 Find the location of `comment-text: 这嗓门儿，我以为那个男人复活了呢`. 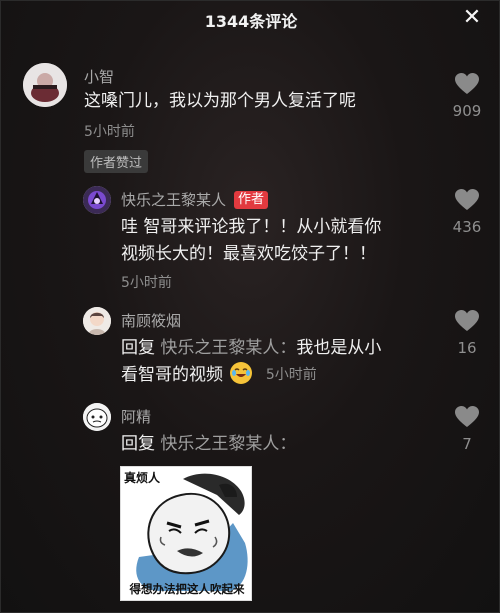

comment-text: 这嗓门儿，我以为那个男人复活了呢 is located at coordinates (220, 101).